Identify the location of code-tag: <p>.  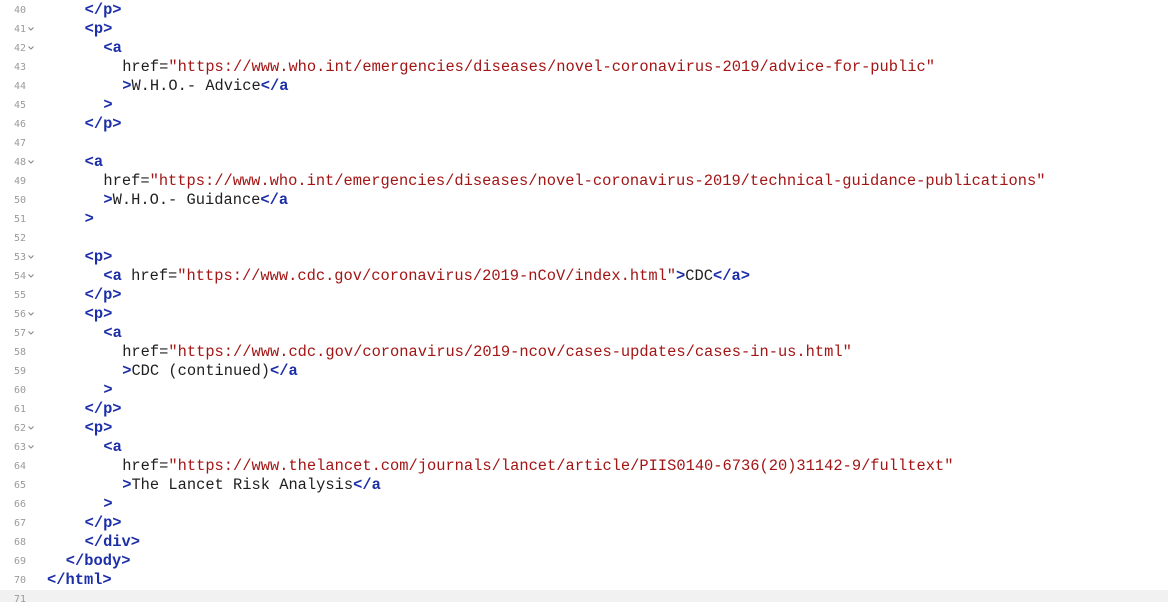
(98, 257).